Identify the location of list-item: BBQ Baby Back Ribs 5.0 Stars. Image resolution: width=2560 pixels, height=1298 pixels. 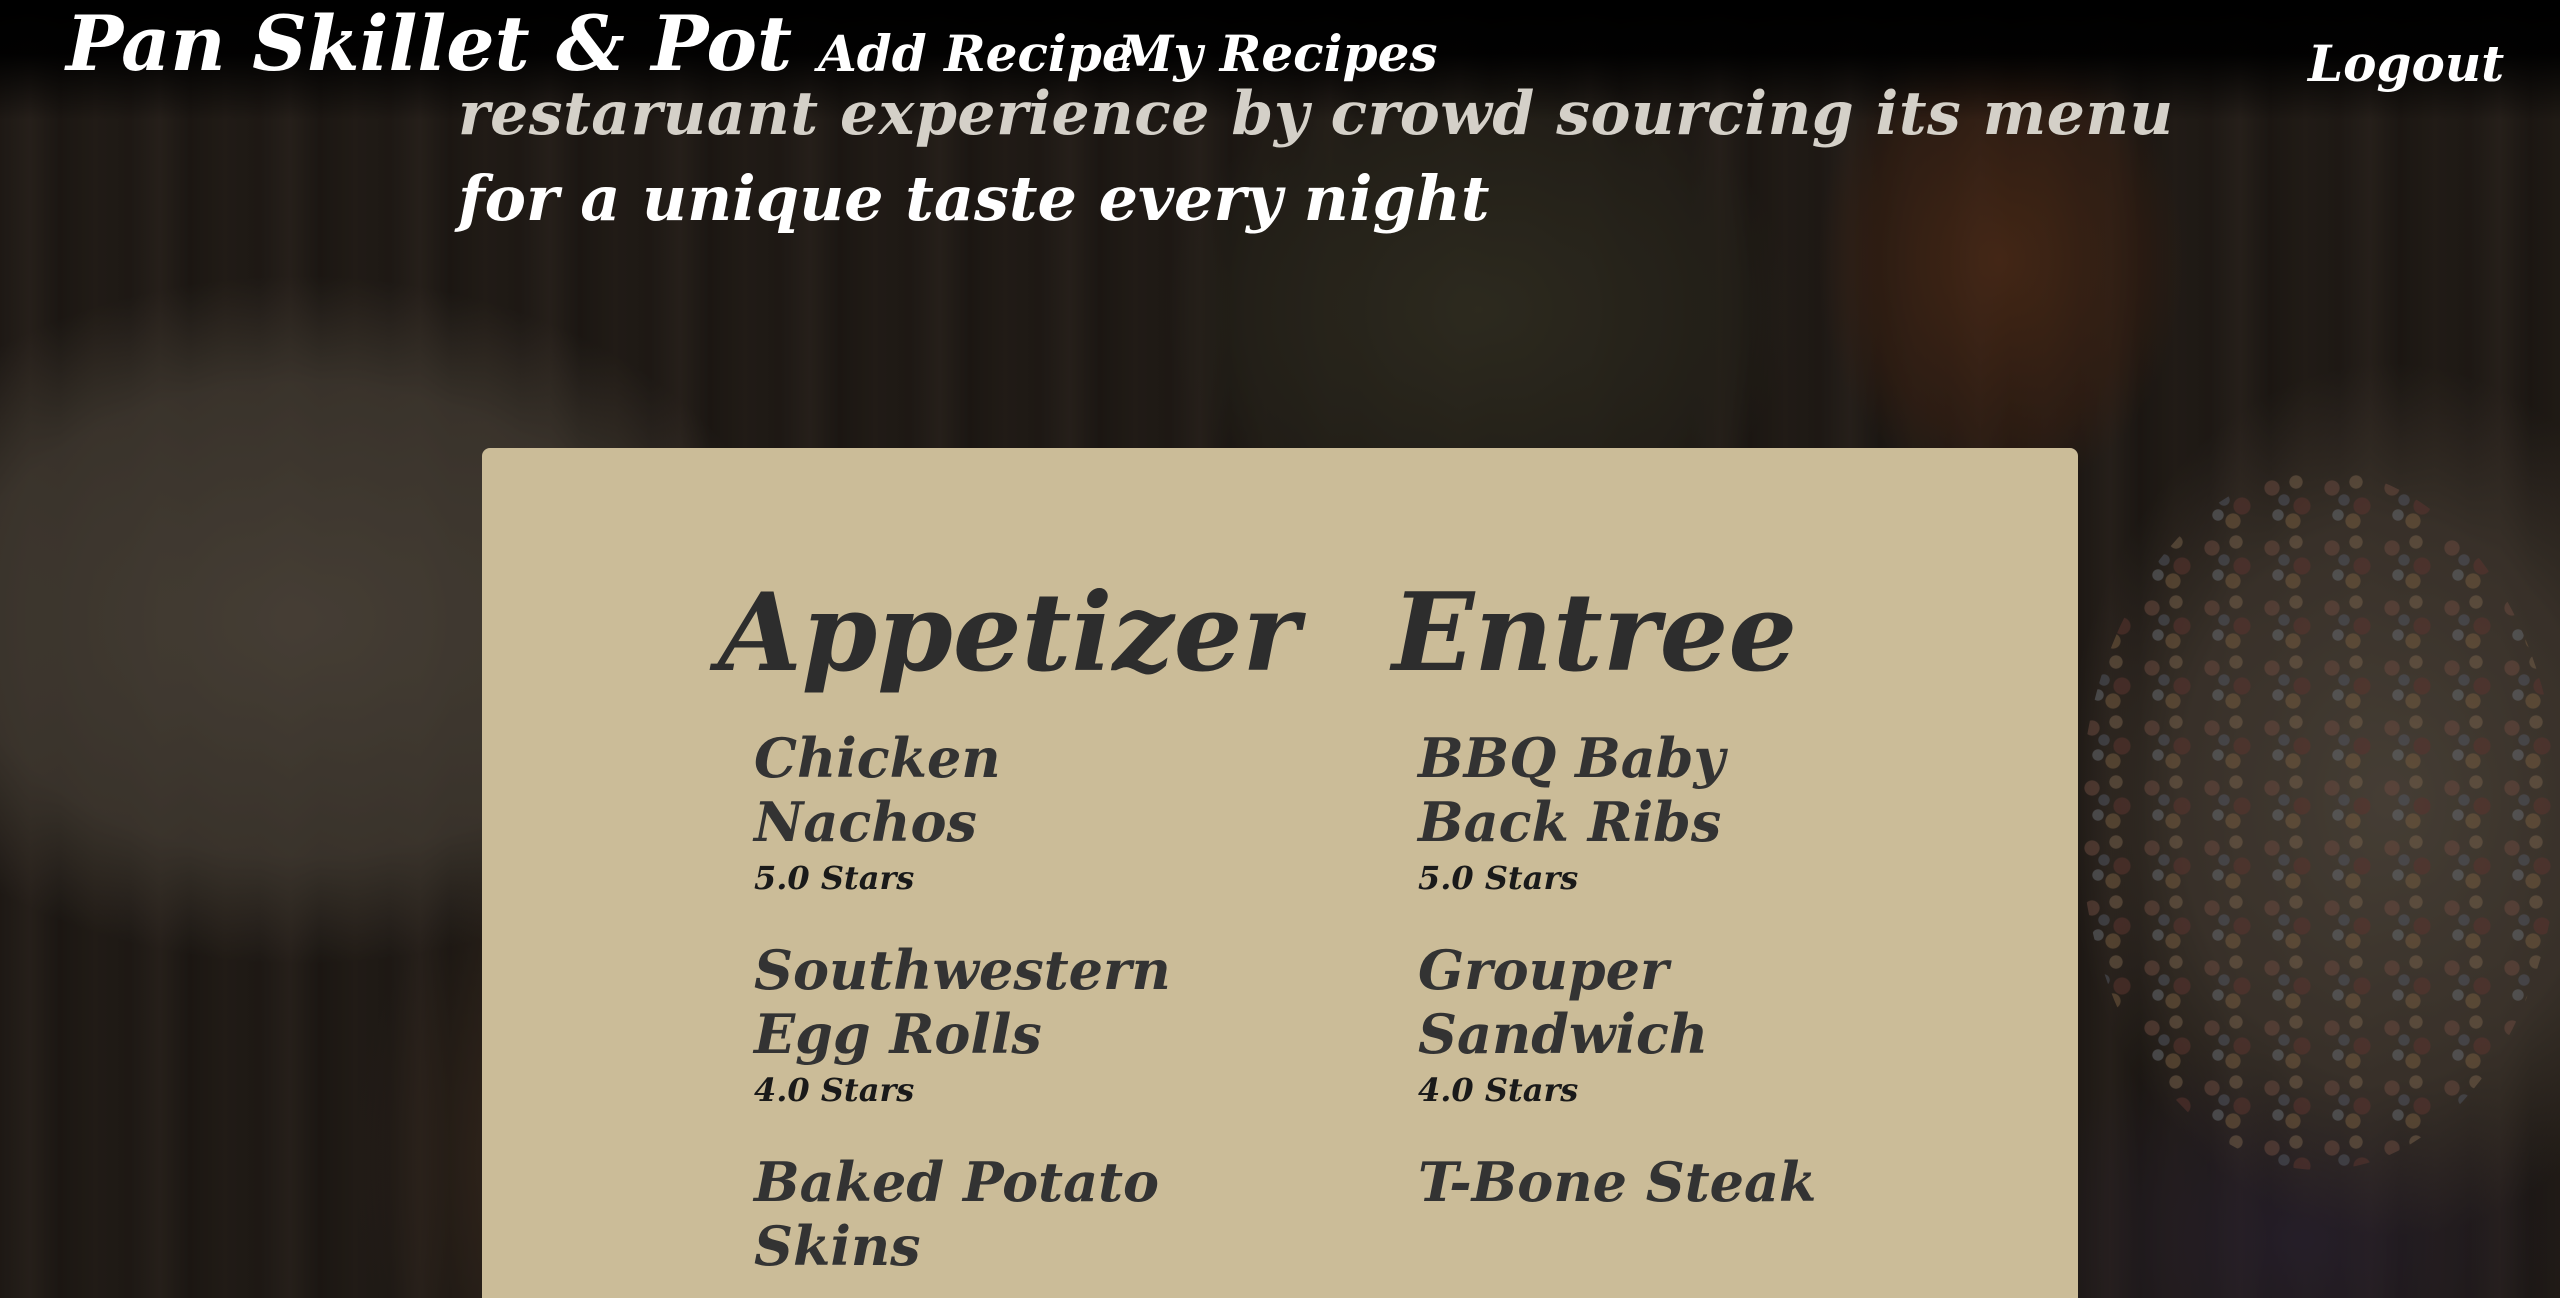
(1628, 812).